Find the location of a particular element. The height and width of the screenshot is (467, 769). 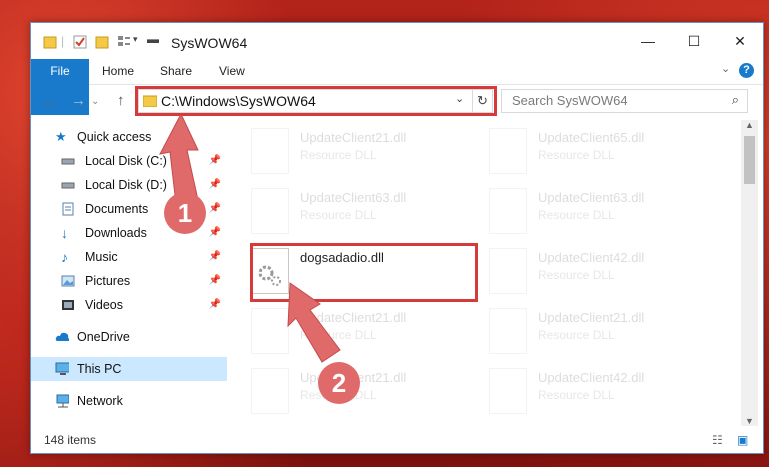

annotation-arrows is located at coordinates (250, 237).